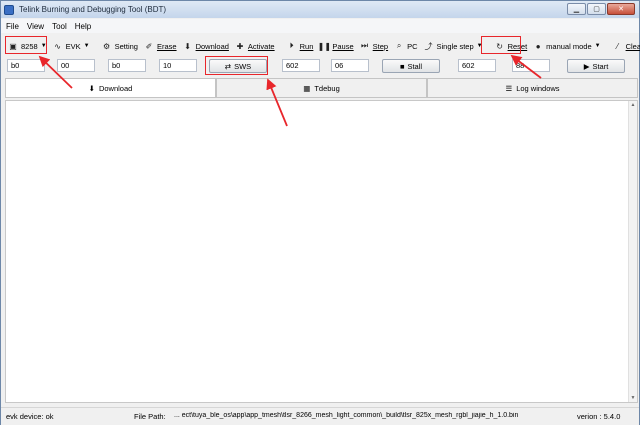 The height and width of the screenshot is (425, 640). I want to click on step-button: ⏭ Step, so click(374, 46).